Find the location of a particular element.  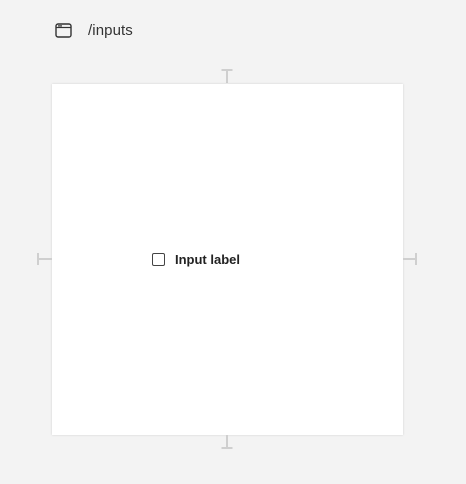

resize-handle-bottom is located at coordinates (227, 442).